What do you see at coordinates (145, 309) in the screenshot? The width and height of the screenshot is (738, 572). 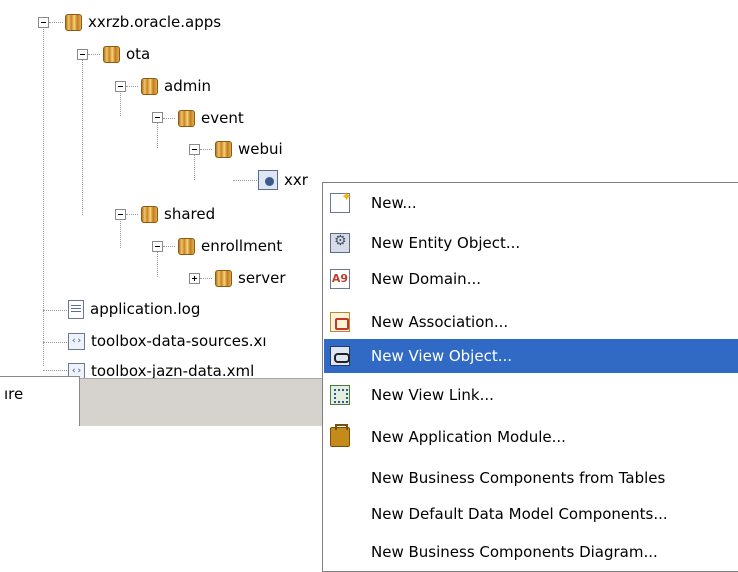 I see `tree-node-label: application.log` at bounding box center [145, 309].